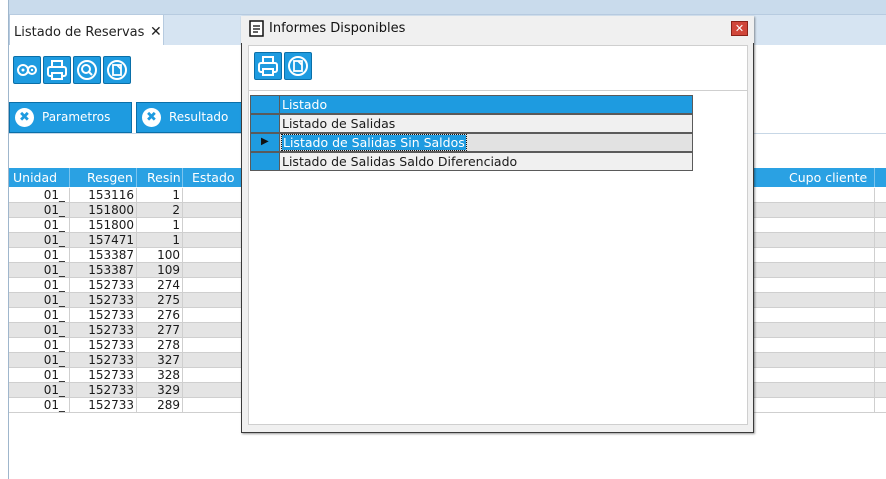 This screenshot has height=479, width=886. I want to click on report-icon, so click(256, 28).